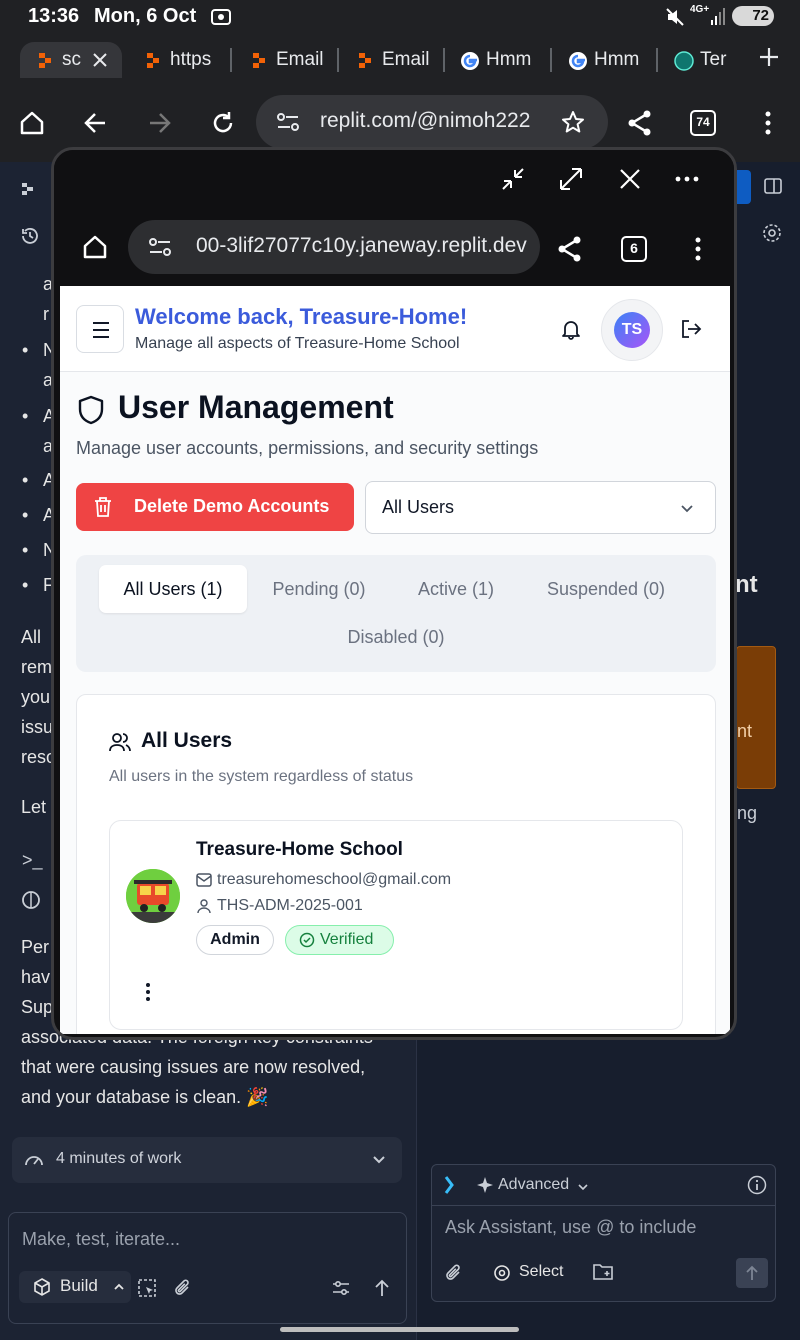 Image resolution: width=800 pixels, height=1340 pixels. Describe the element at coordinates (718, 16) in the screenshot. I see `signal-icon` at that location.